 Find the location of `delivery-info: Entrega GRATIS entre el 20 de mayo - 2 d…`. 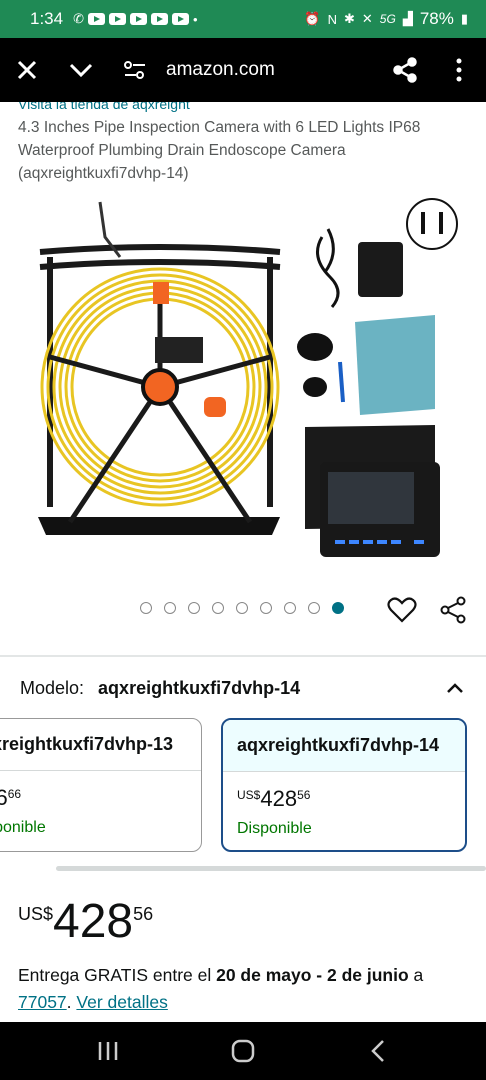

delivery-info: Entrega GRATIS entre el 20 de mayo - 2 d… is located at coordinates (248, 989).